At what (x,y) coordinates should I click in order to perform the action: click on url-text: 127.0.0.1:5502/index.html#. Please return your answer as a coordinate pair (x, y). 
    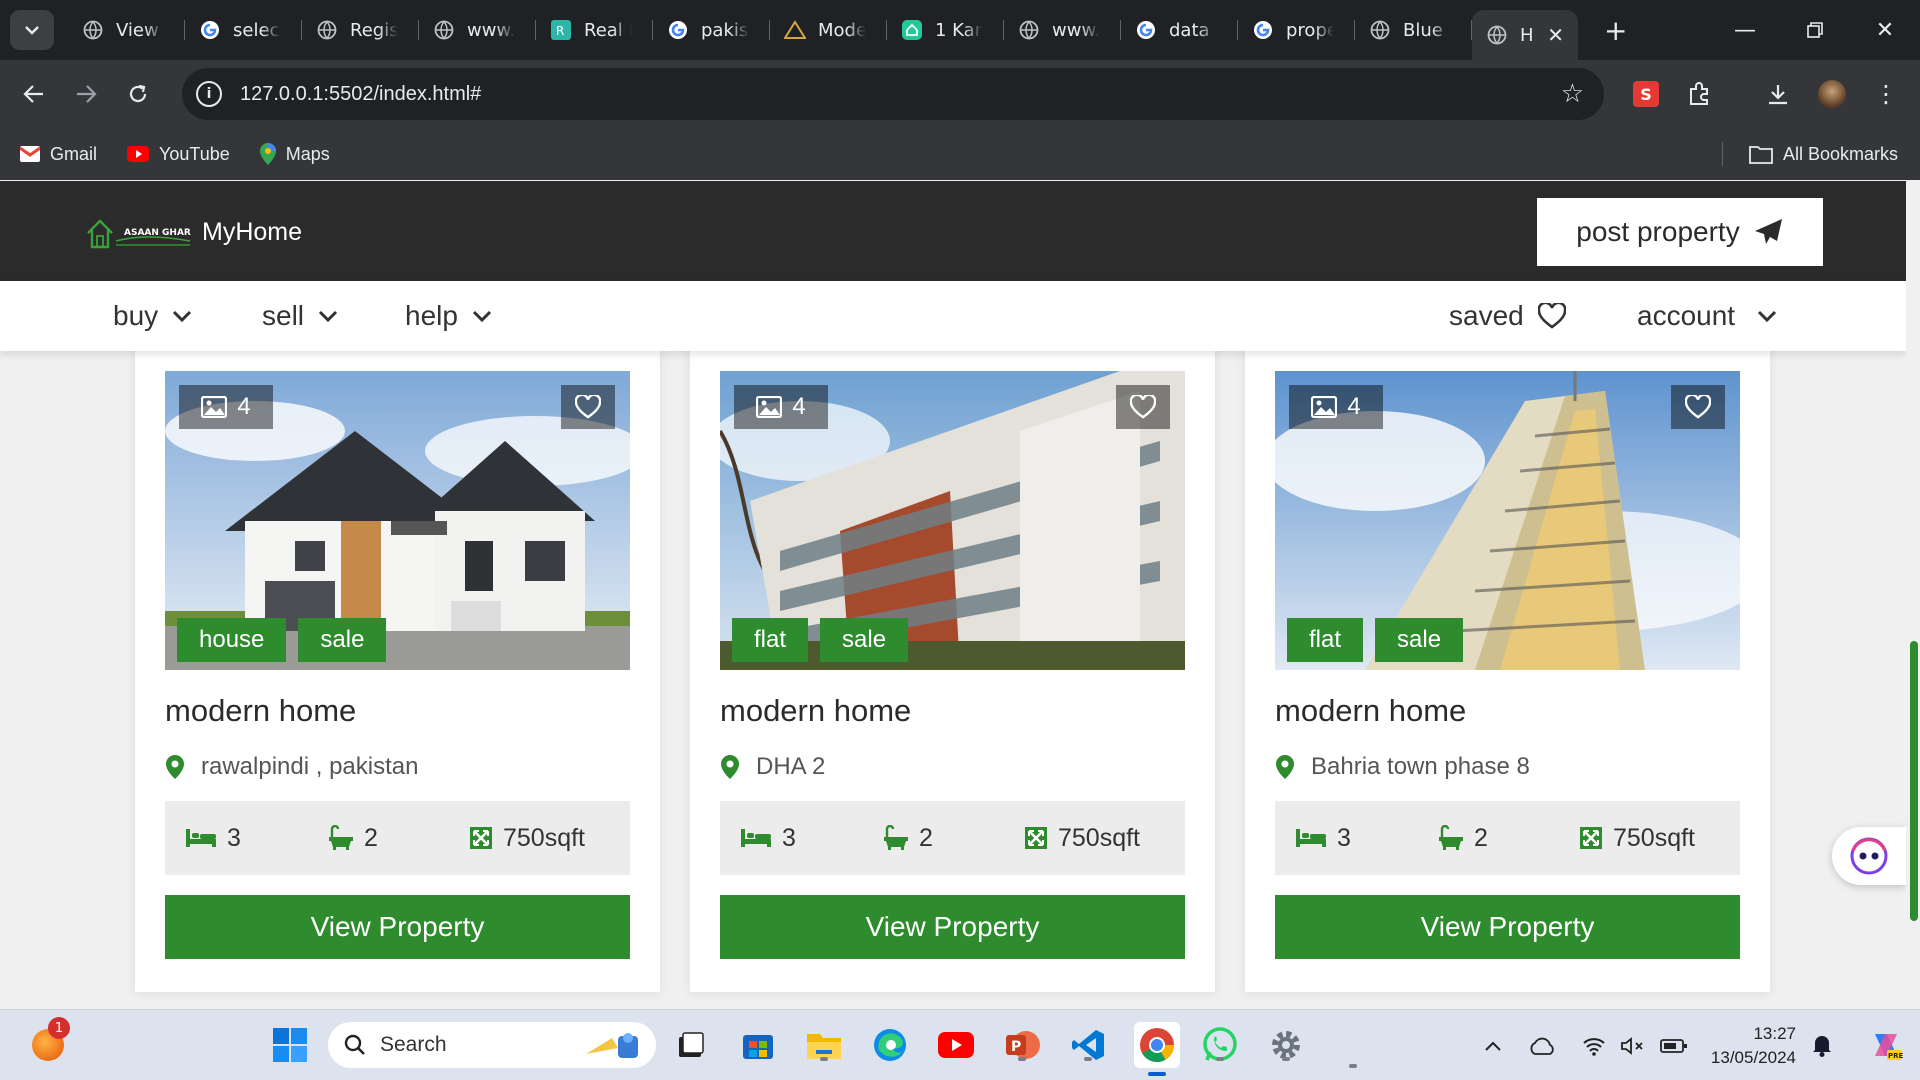
    Looking at the image, I should click on (360, 94).